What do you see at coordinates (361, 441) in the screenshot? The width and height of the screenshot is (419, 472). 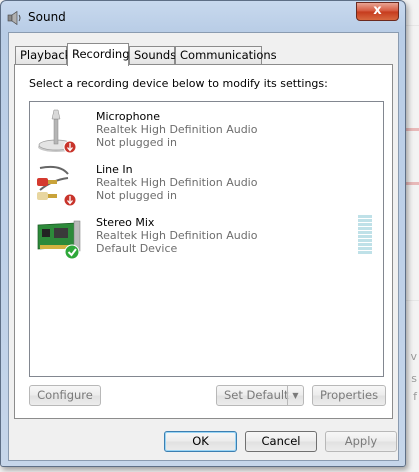 I see `apply-button: Apply` at bounding box center [361, 441].